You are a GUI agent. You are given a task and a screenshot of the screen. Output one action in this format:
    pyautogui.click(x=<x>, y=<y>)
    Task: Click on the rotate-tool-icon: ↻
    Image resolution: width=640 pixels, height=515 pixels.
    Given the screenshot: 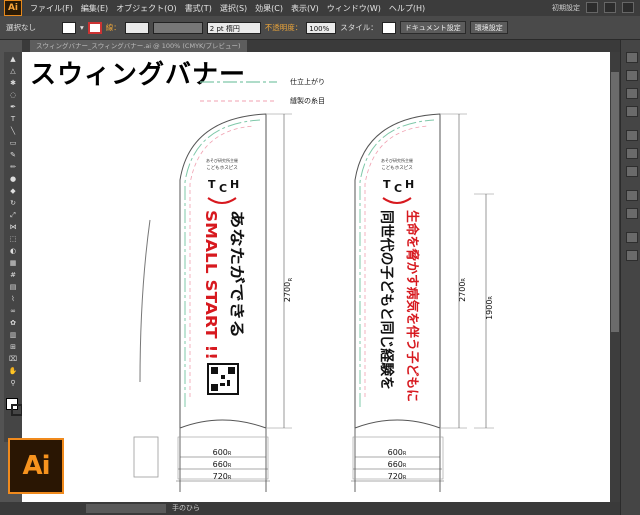 What is the action you would take?
    pyautogui.click(x=13, y=203)
    